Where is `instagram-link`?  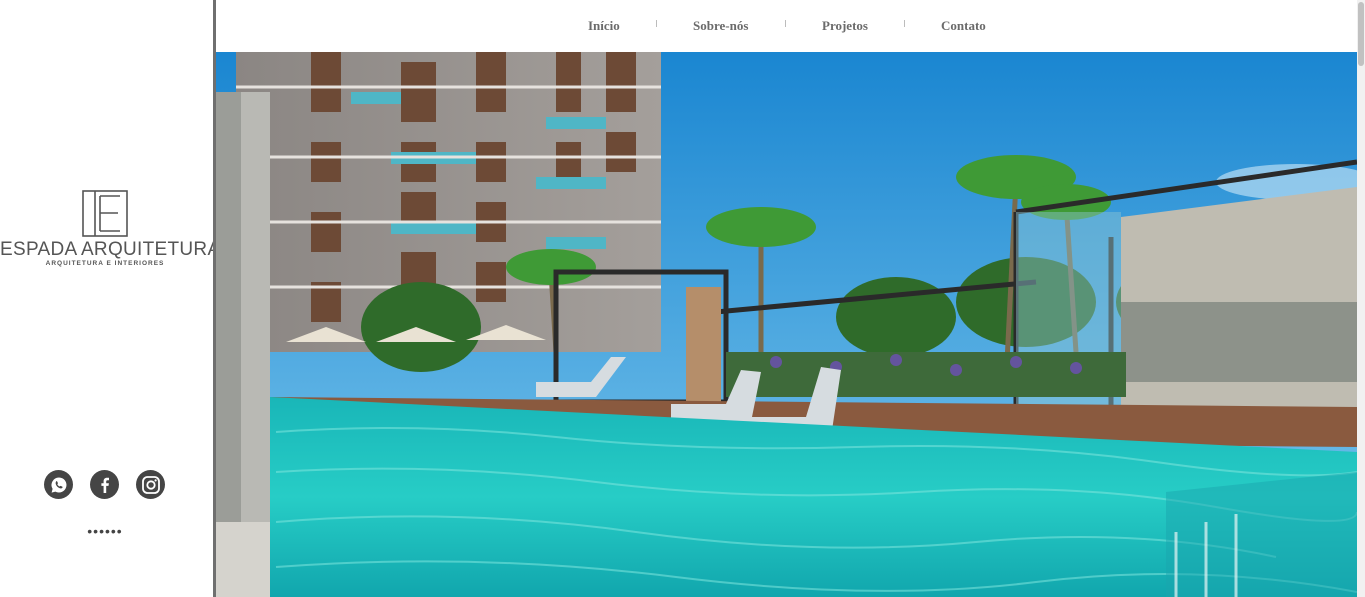 instagram-link is located at coordinates (150, 484).